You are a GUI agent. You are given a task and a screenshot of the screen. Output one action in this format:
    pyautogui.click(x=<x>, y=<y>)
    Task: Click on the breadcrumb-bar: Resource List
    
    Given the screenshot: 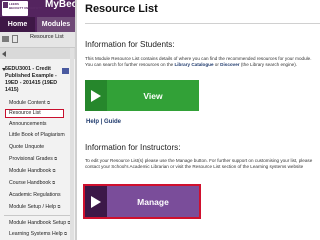 What is the action you would take?
    pyautogui.click(x=37, y=40)
    